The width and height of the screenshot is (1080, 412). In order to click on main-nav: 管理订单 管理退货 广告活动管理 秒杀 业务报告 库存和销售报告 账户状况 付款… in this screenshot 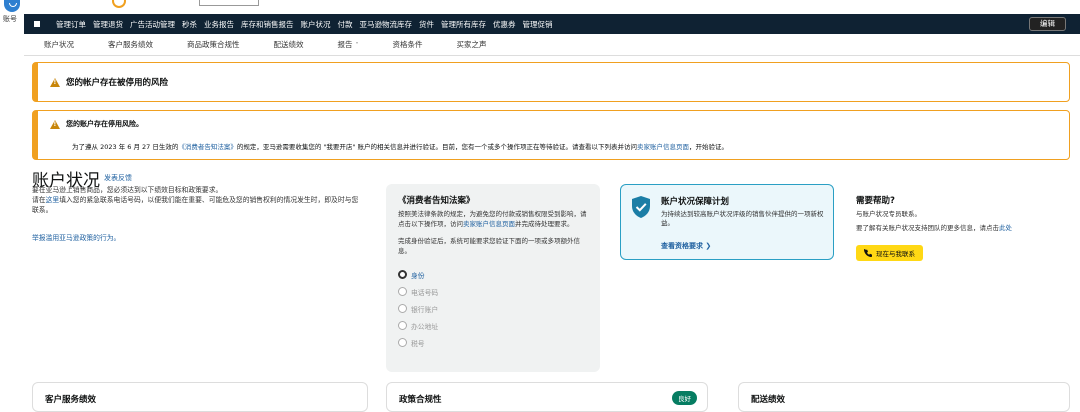, I will do `click(552, 24)`.